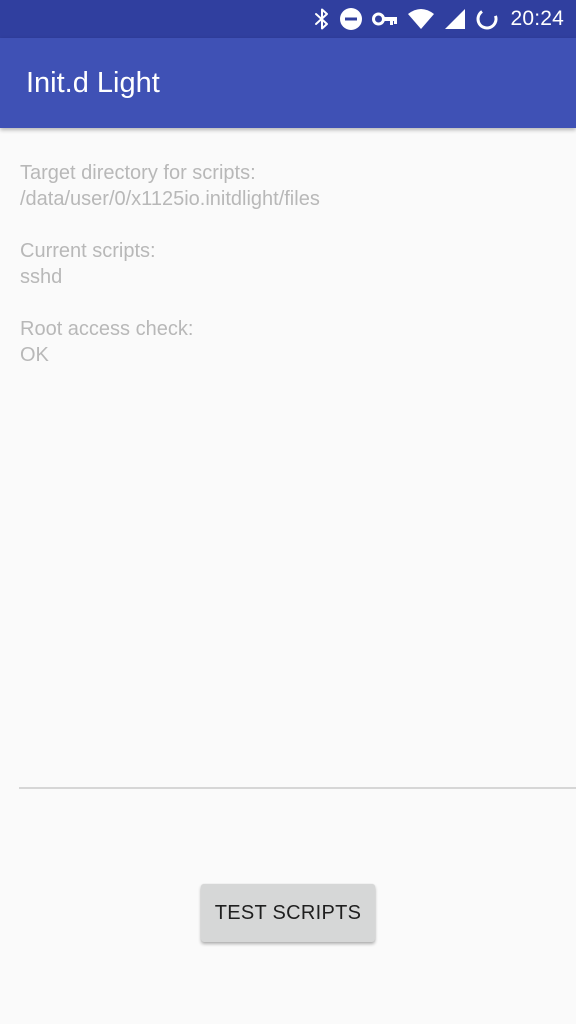  Describe the element at coordinates (290, 342) in the screenshot. I see `root-access-block: Root access check: OK` at that location.